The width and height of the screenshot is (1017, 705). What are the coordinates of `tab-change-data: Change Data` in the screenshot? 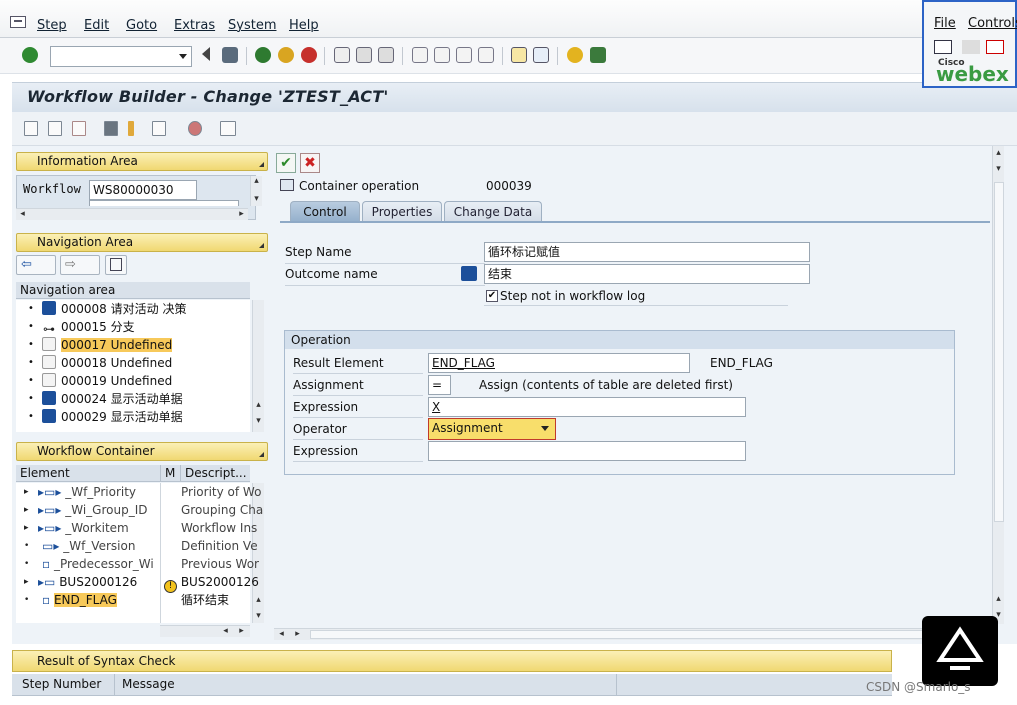 It's located at (493, 211).